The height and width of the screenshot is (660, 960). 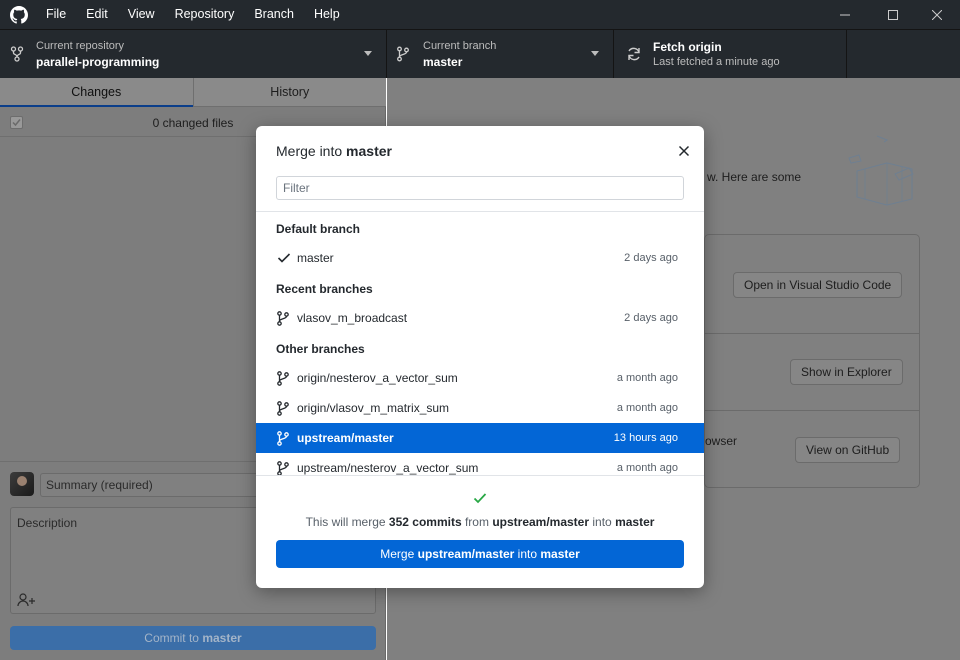 I want to click on group-header-recent: Recent branches, so click(x=324, y=289).